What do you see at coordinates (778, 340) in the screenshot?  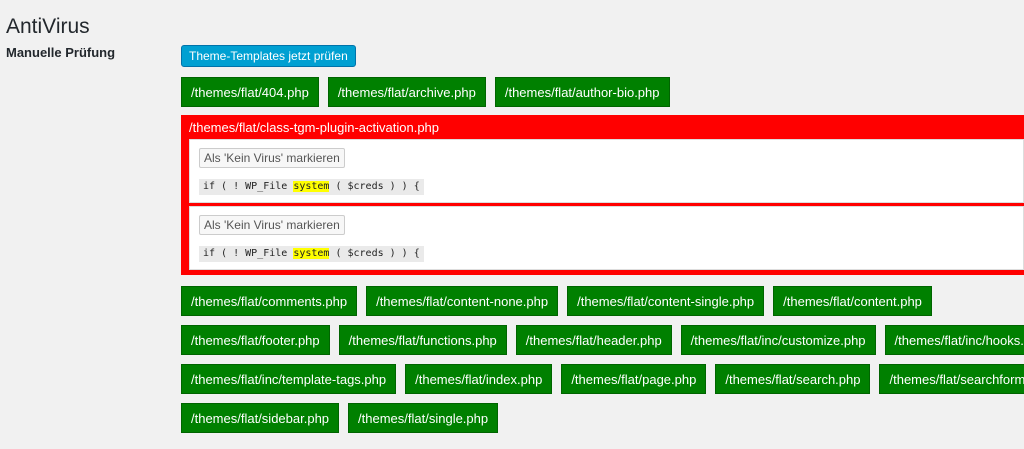 I see `clean-file-customize: /themes/flat/inc/customize.php` at bounding box center [778, 340].